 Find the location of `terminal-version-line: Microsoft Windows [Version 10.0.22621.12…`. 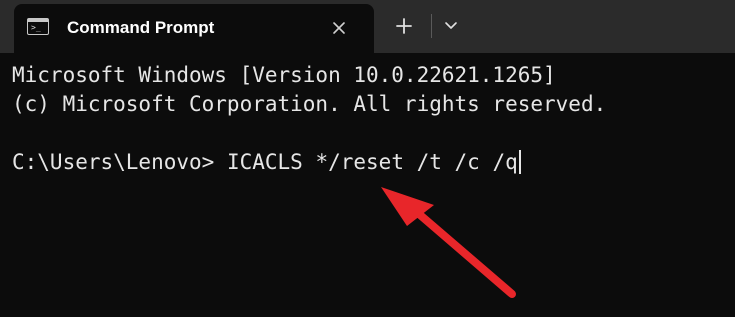

terminal-version-line: Microsoft Windows [Version 10.0.22621.12… is located at coordinates (284, 75).